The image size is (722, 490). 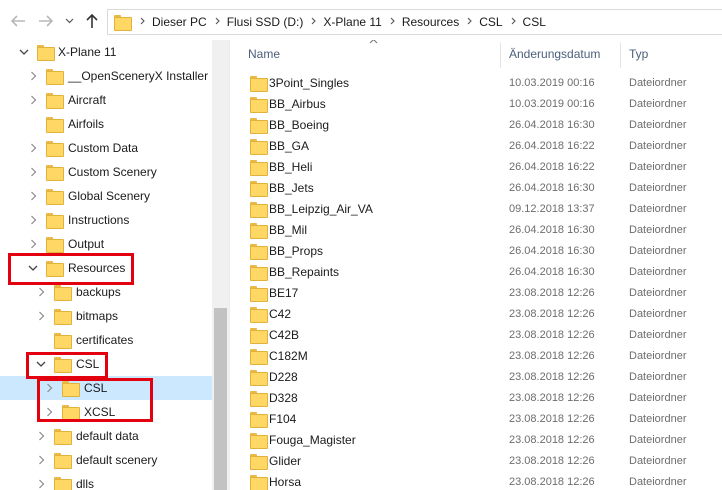 I want to click on list-item: Glider 23.08.2018 12:26 Dateiordner, so click(x=476, y=460).